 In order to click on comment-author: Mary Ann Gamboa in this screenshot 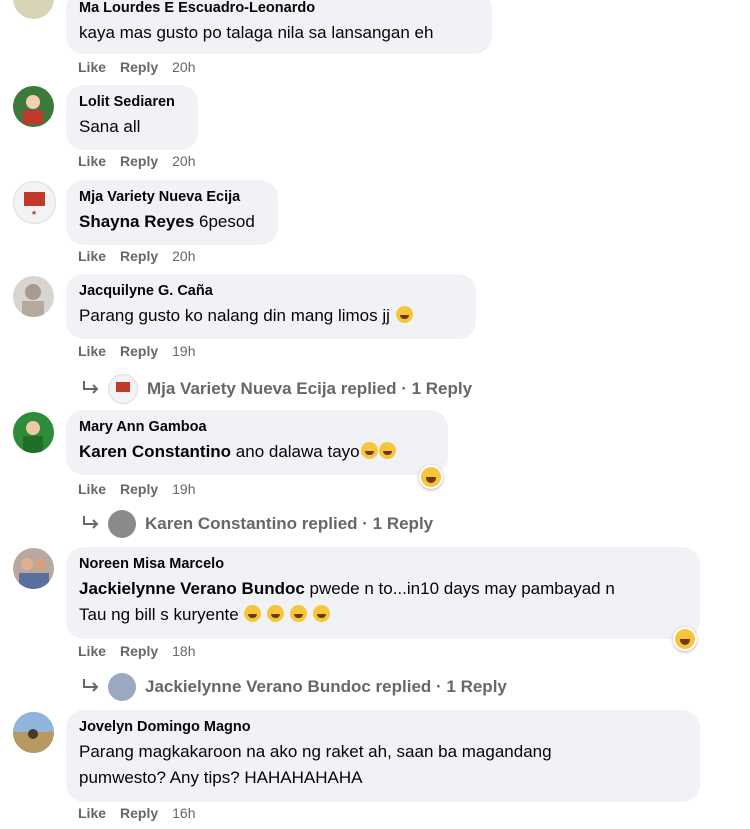, I will do `click(257, 427)`.